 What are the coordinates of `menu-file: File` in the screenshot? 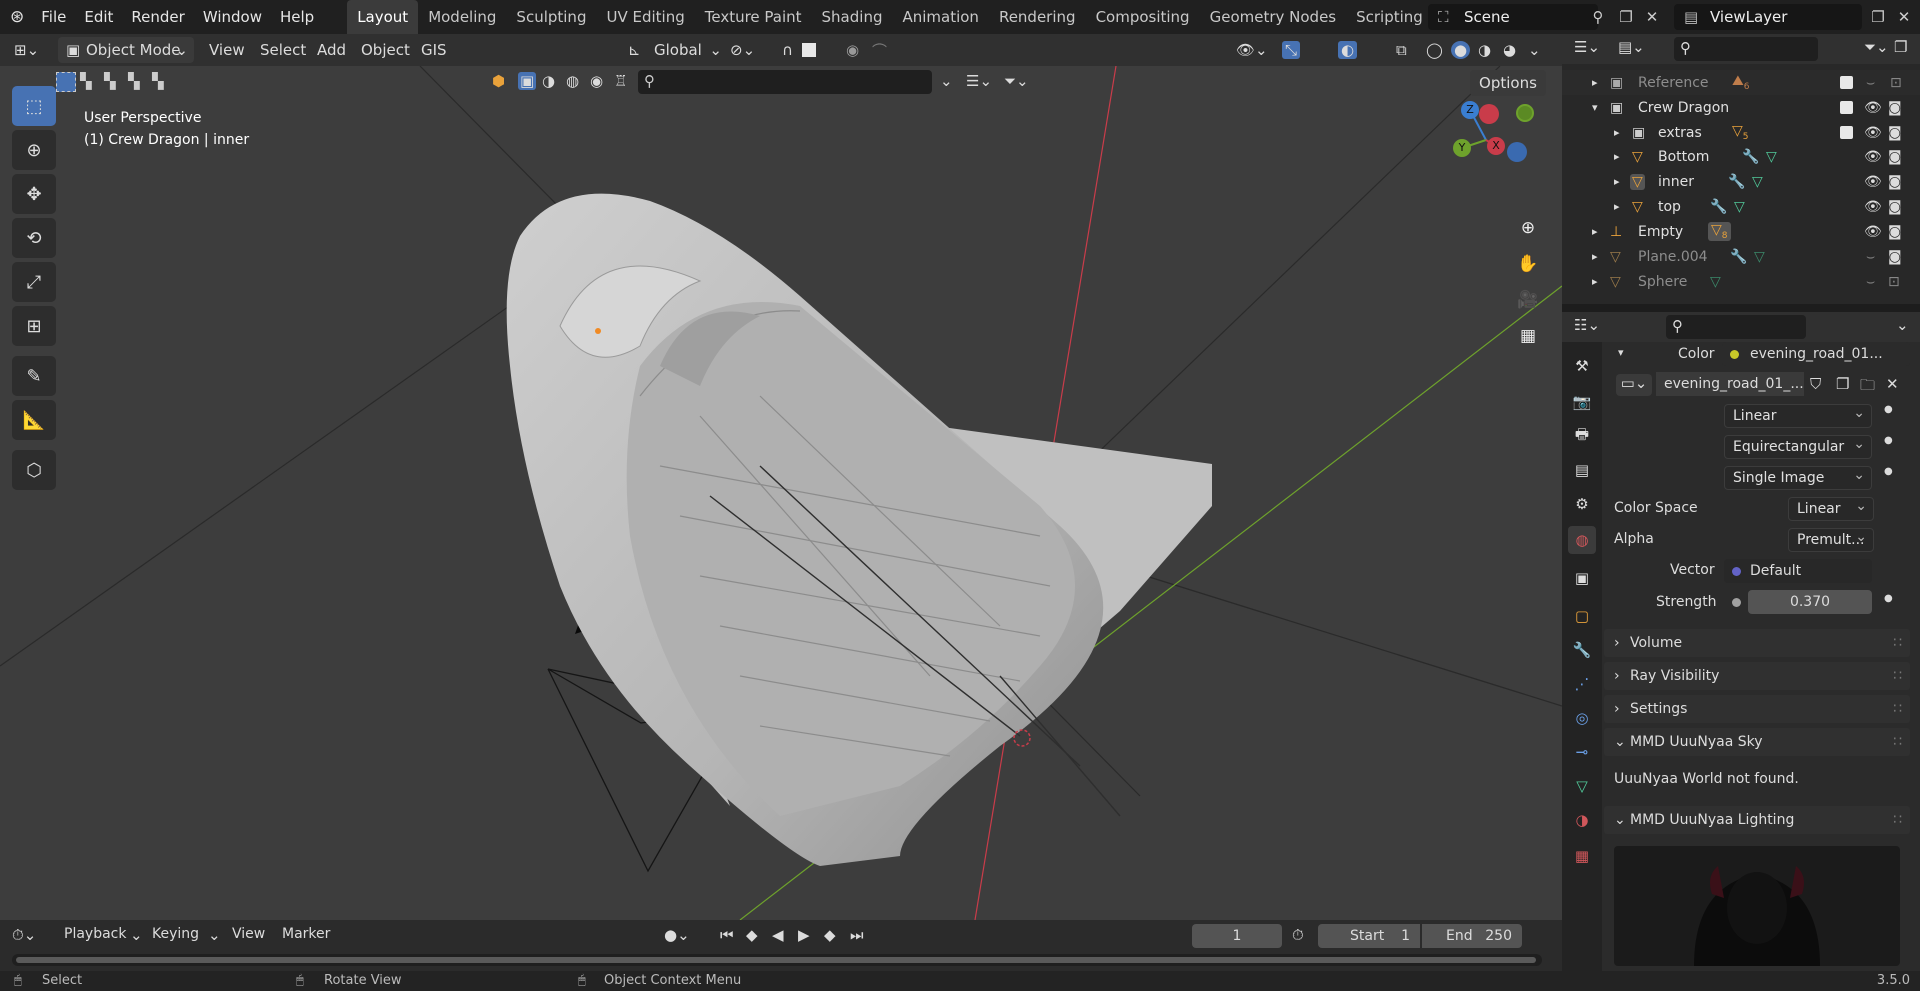 It's located at (53, 17).